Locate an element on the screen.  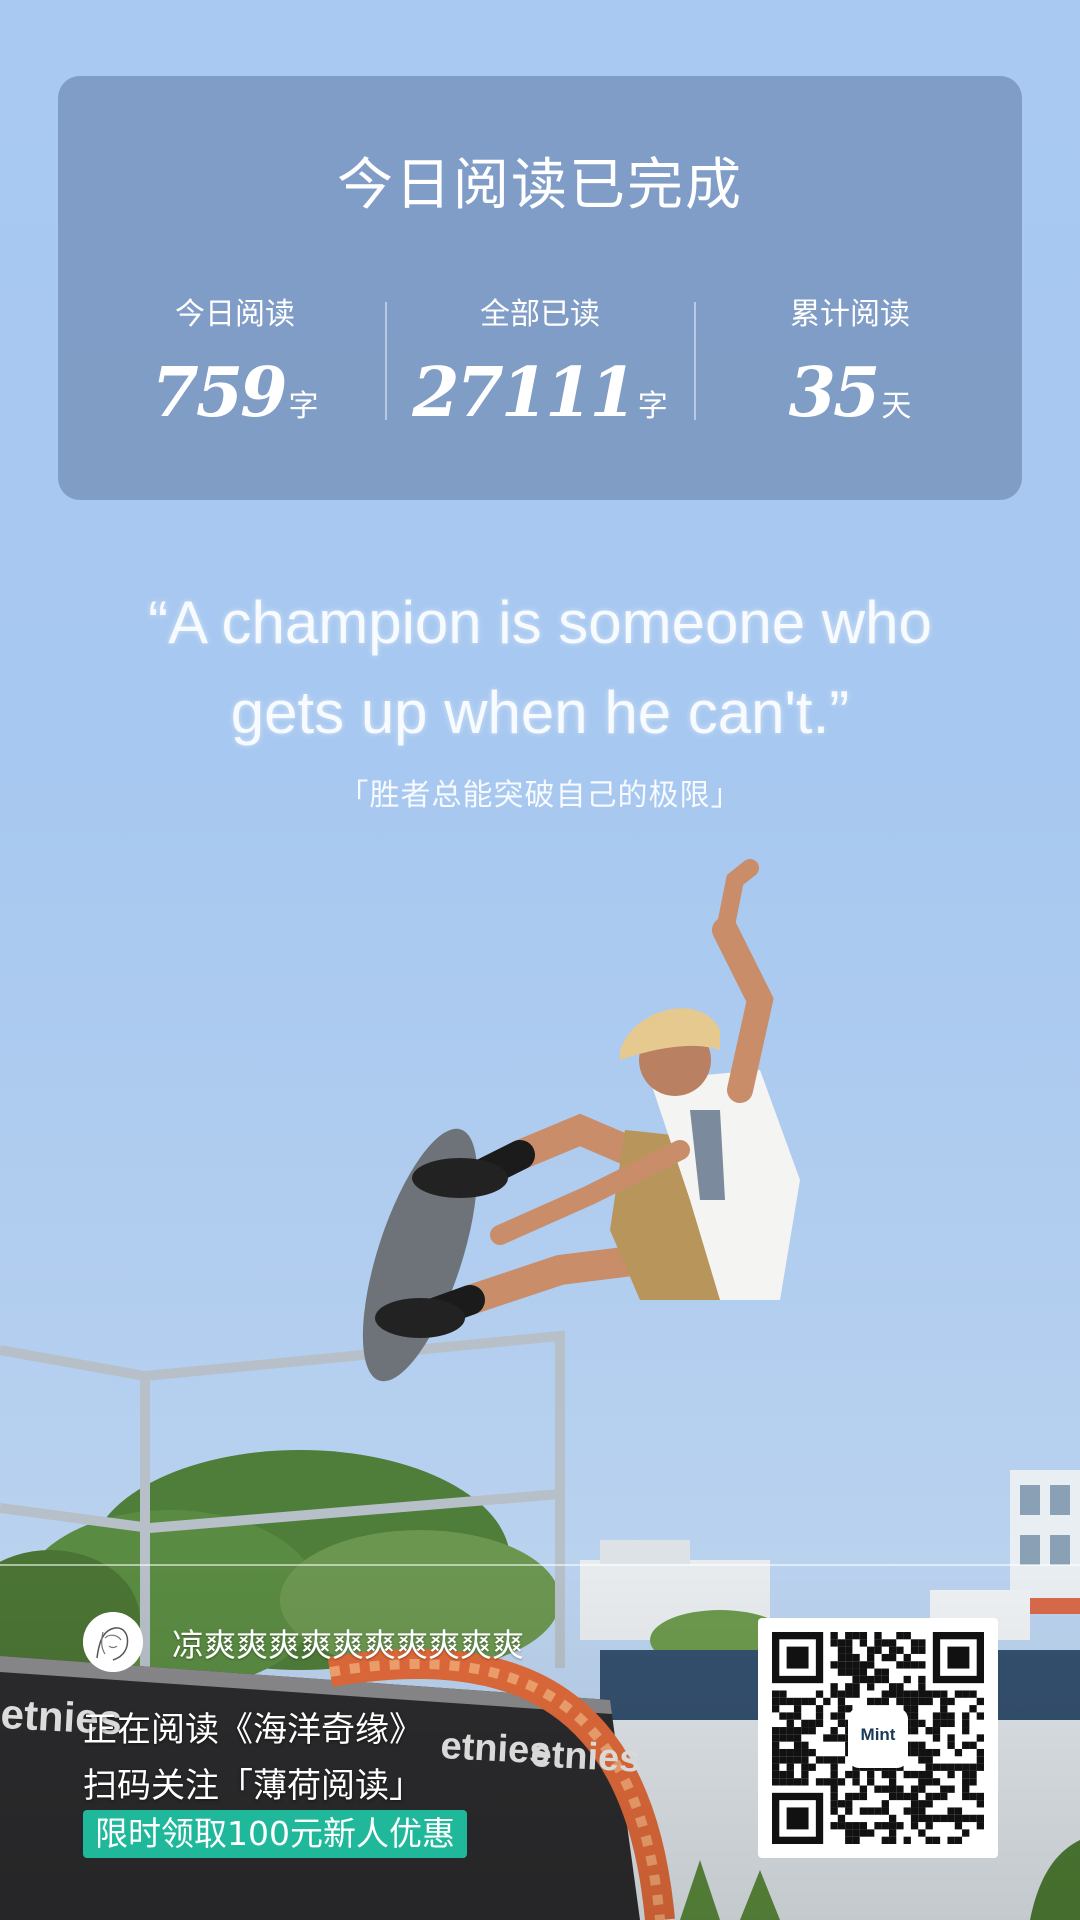
skateboarder is located at coordinates (581, 1120).